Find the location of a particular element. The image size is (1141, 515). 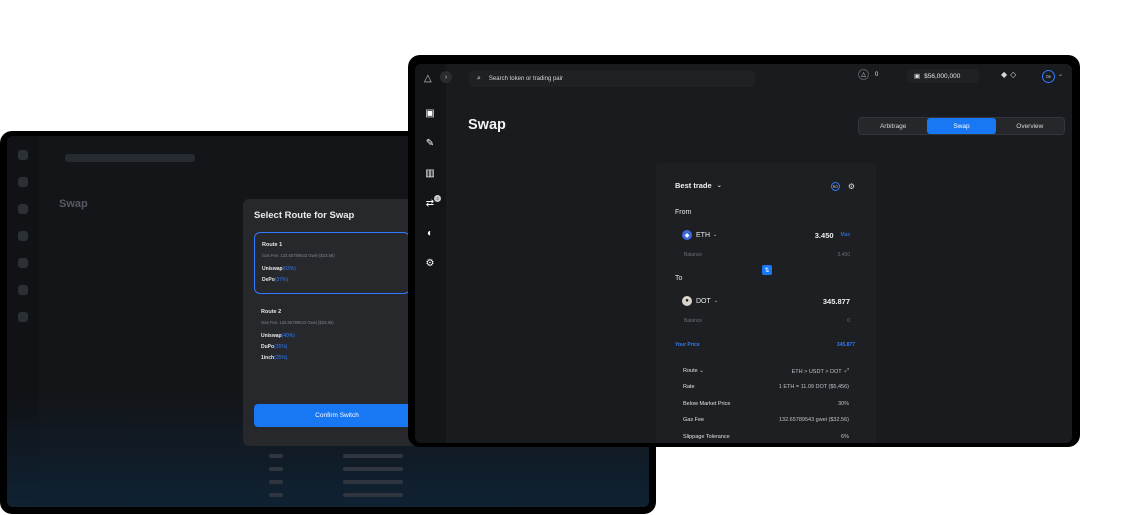

wallet-balance: $56,000,000 is located at coordinates (942, 76).